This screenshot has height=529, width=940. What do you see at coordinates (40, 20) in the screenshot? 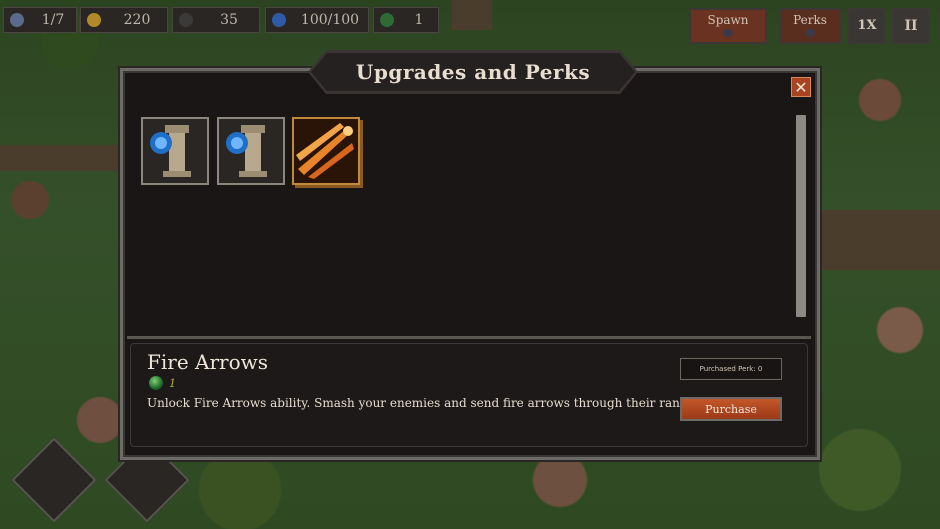
I see `wave-counter: 1/7` at bounding box center [40, 20].